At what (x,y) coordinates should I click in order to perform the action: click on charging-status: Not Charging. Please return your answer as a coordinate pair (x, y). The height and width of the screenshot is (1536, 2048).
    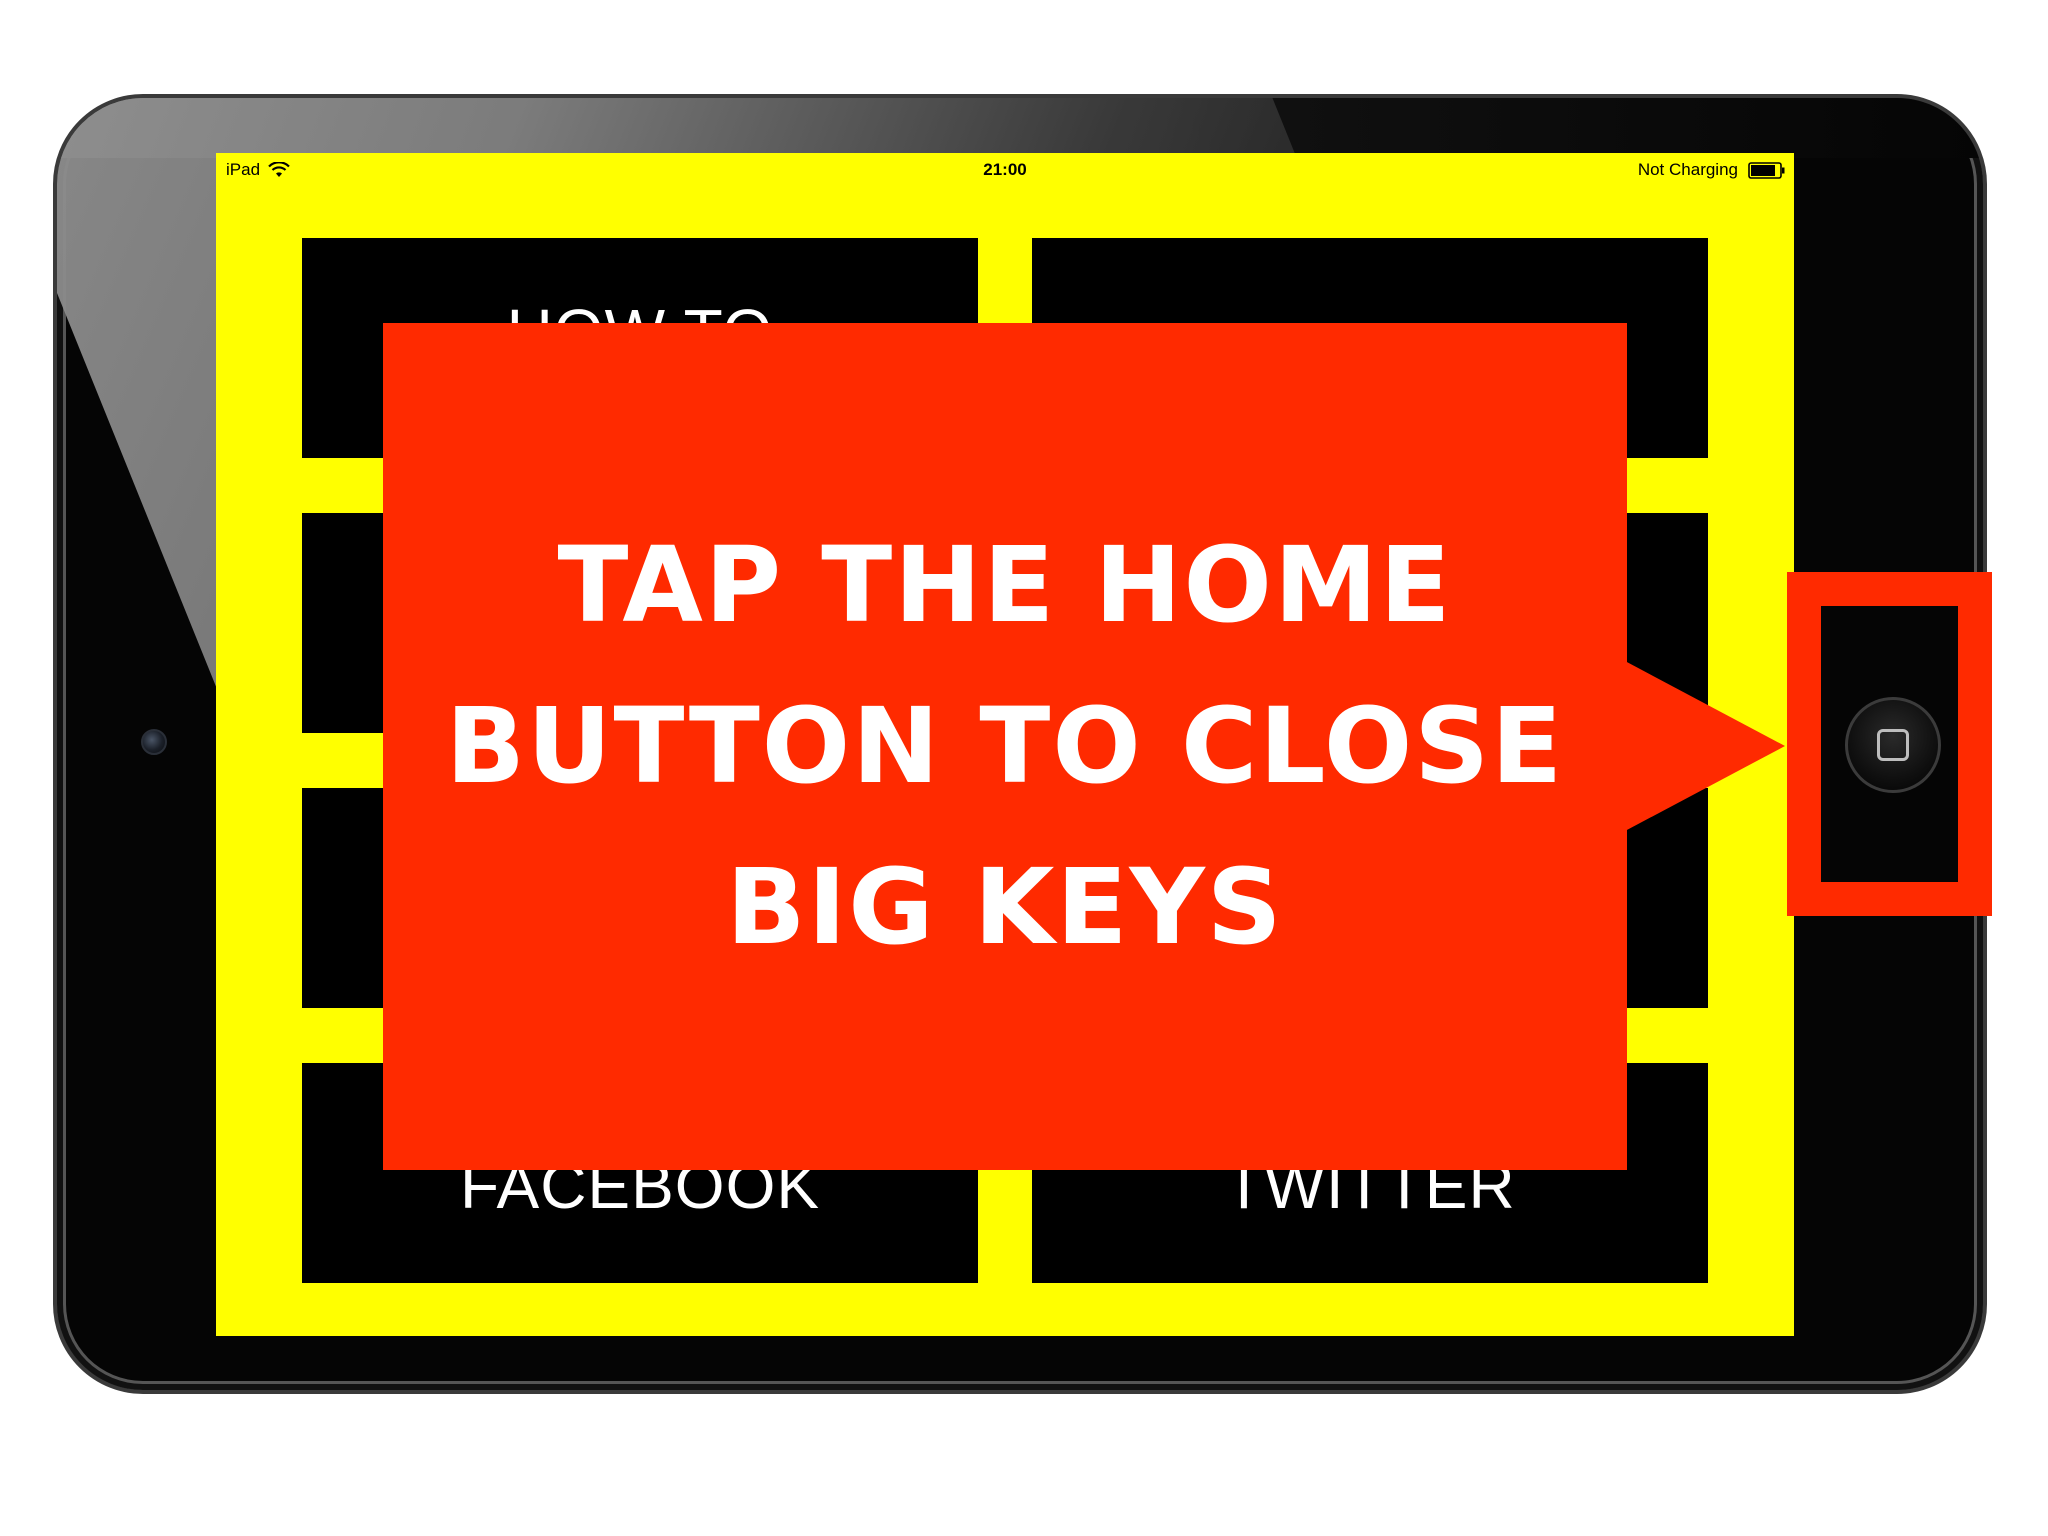
    Looking at the image, I should click on (1687, 169).